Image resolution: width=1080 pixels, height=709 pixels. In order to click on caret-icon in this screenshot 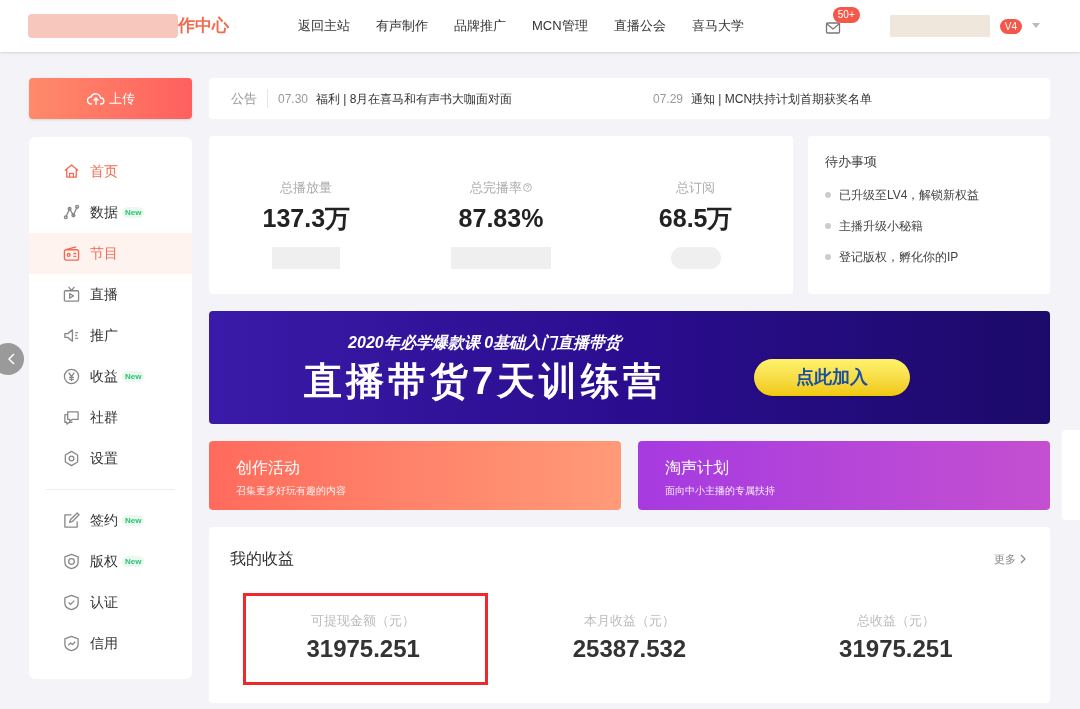, I will do `click(1036, 26)`.